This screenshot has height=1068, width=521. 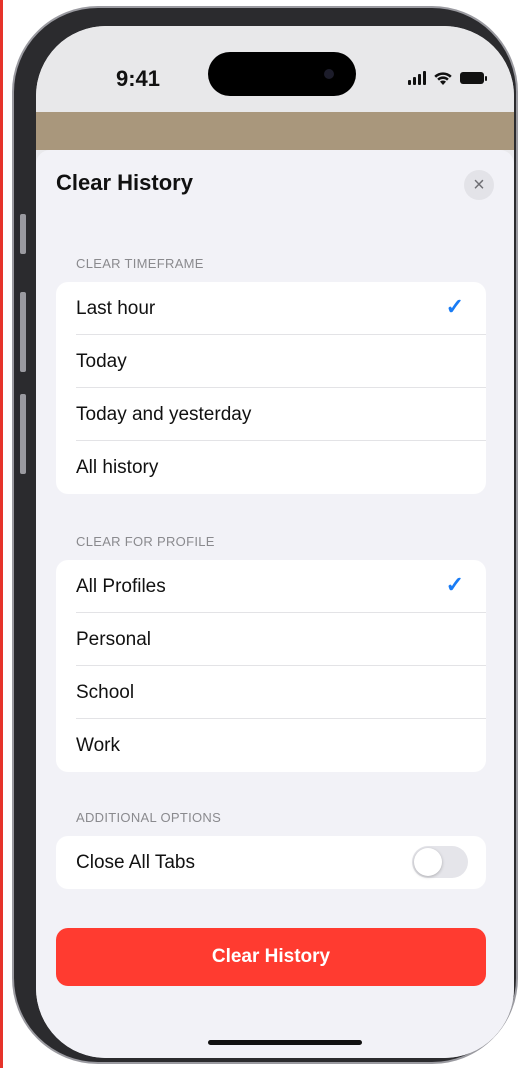 I want to click on section-header-profile: CLEAR FOR PROFILE, so click(x=145, y=541).